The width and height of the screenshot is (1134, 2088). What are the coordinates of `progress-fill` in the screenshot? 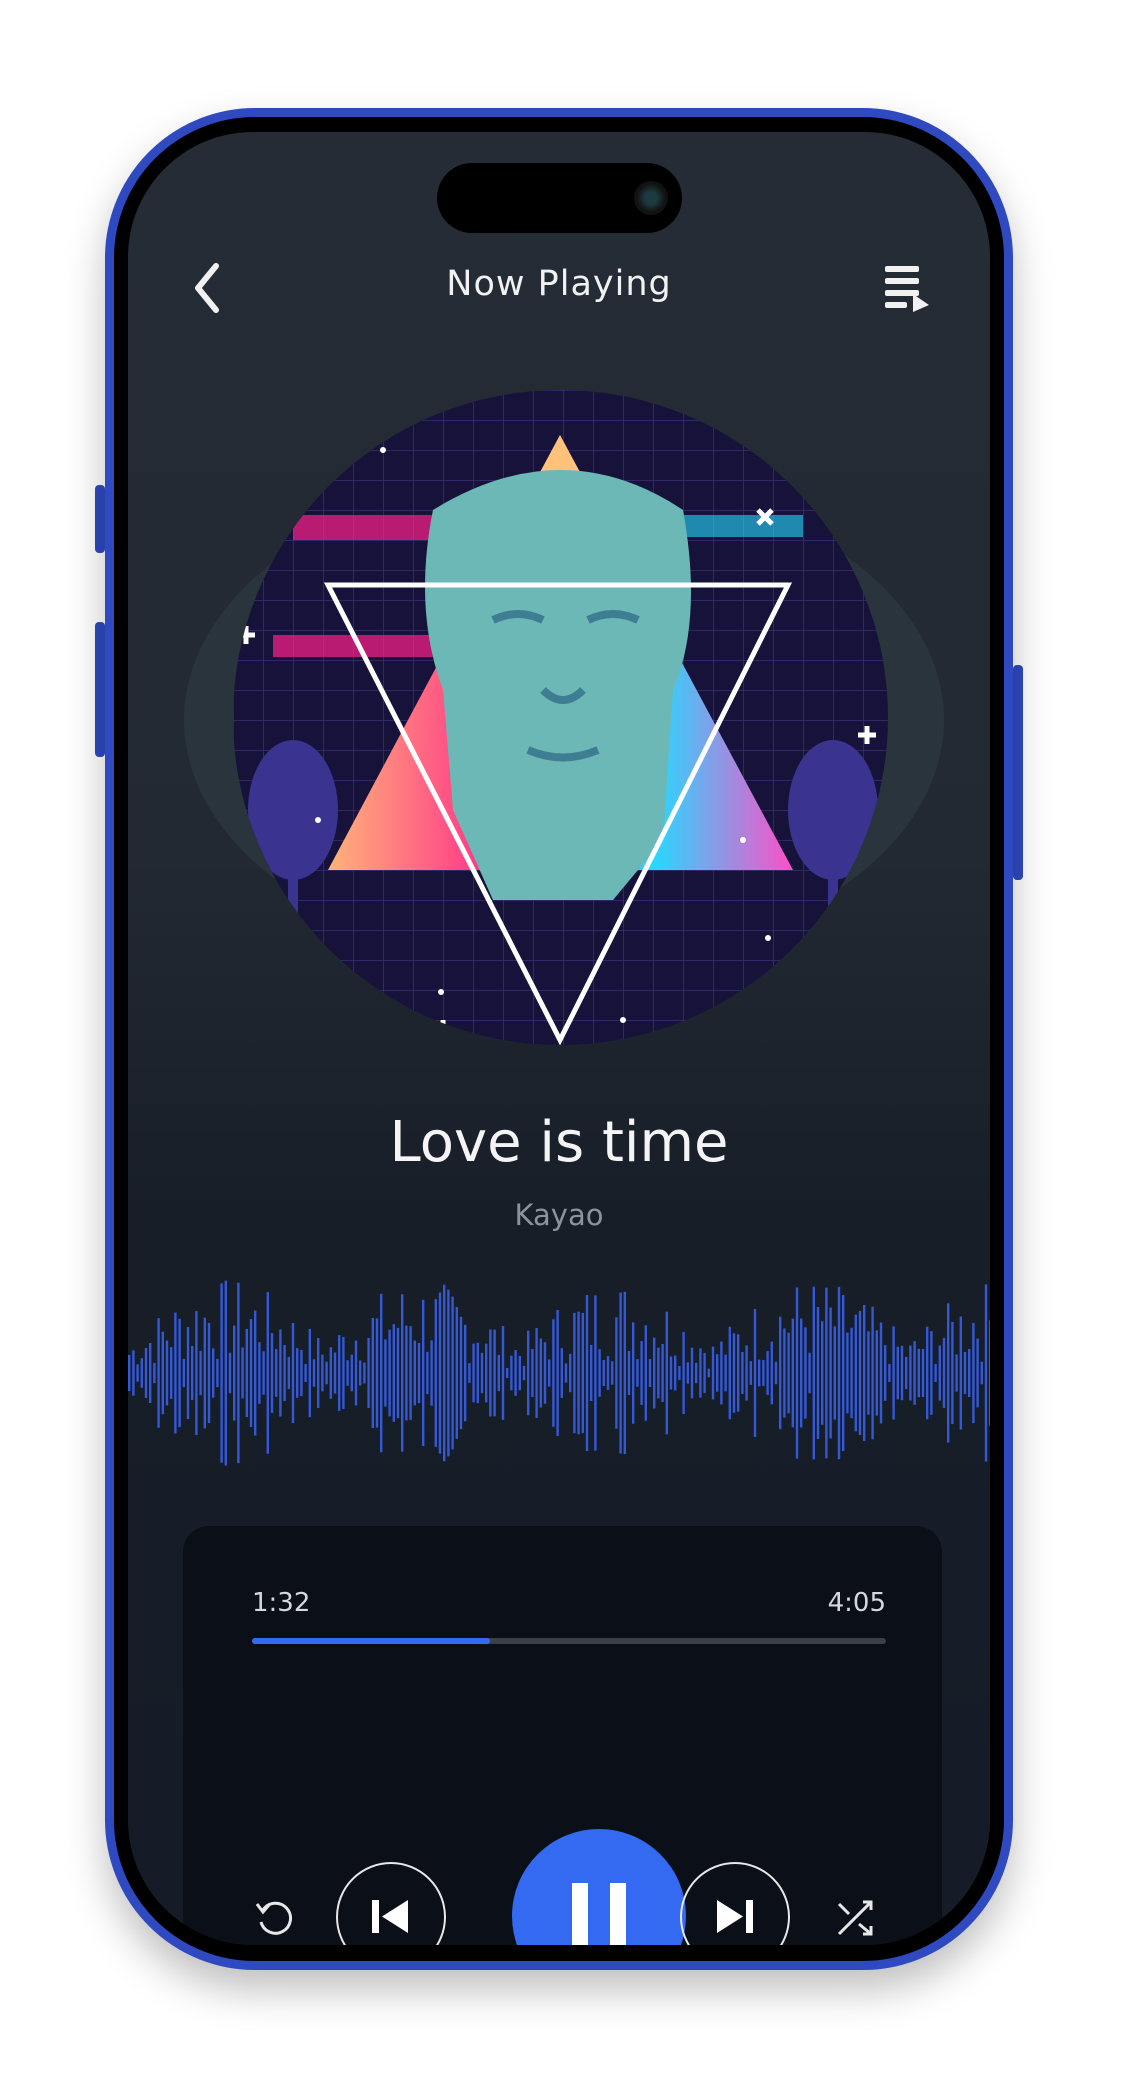 It's located at (371, 1641).